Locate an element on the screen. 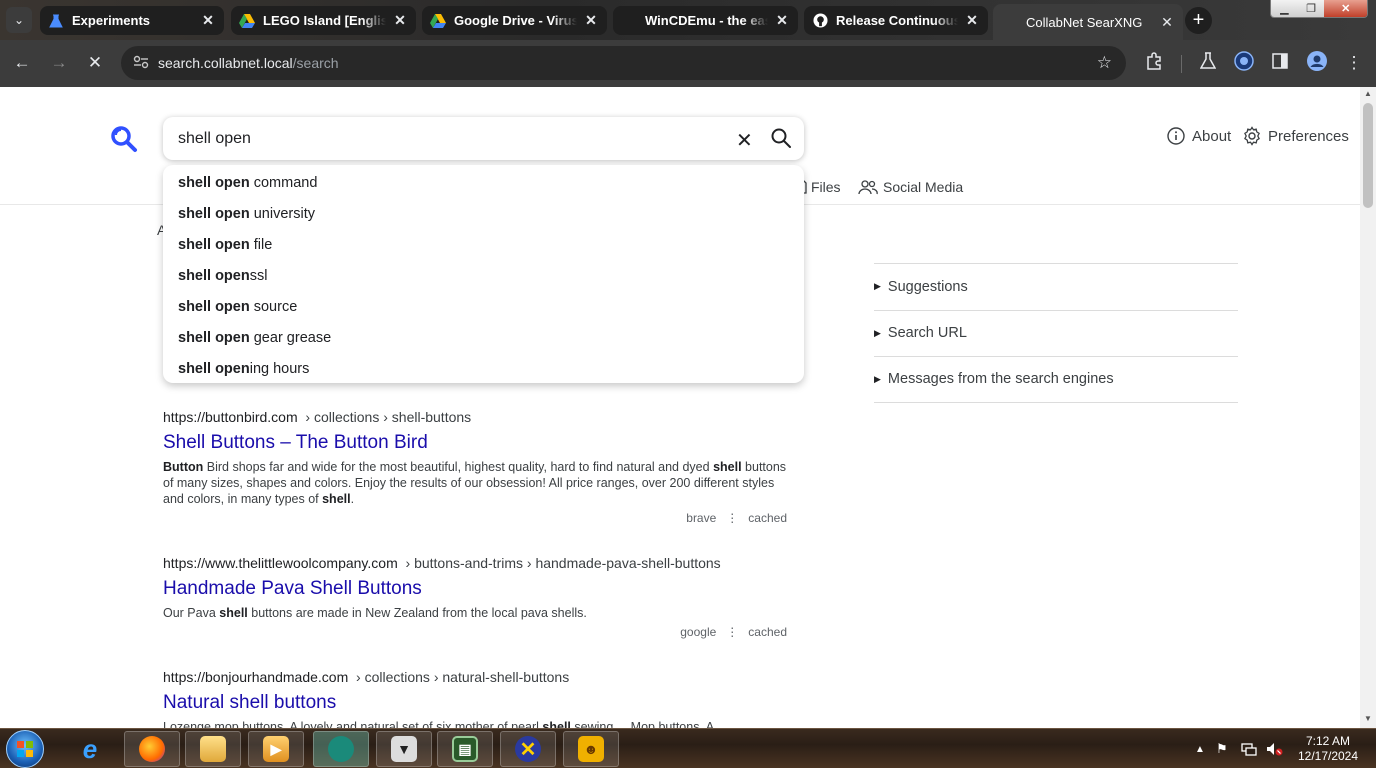 The height and width of the screenshot is (772, 1376). page-scrollbar: ▲ ▼ is located at coordinates (1368, 407).